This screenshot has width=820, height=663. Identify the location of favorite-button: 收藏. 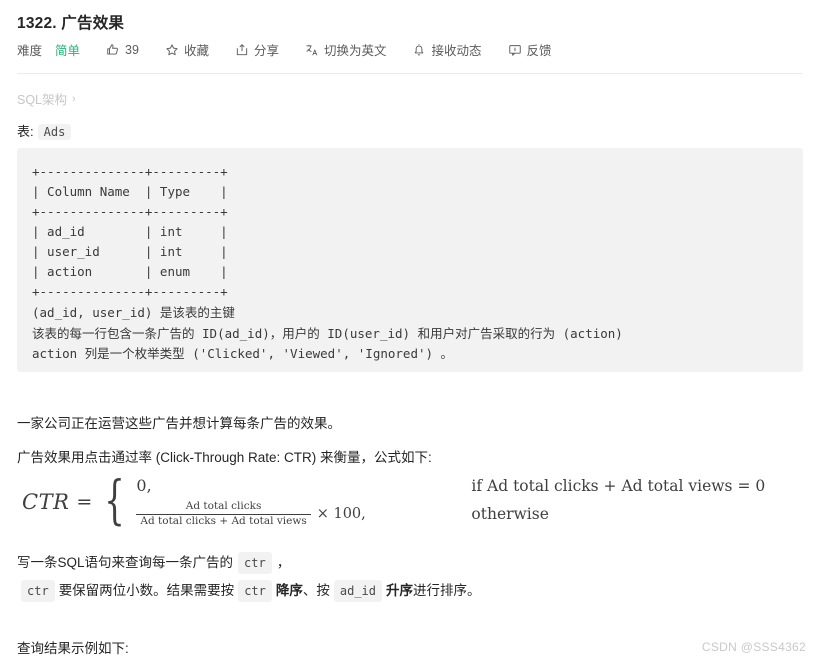
(187, 49).